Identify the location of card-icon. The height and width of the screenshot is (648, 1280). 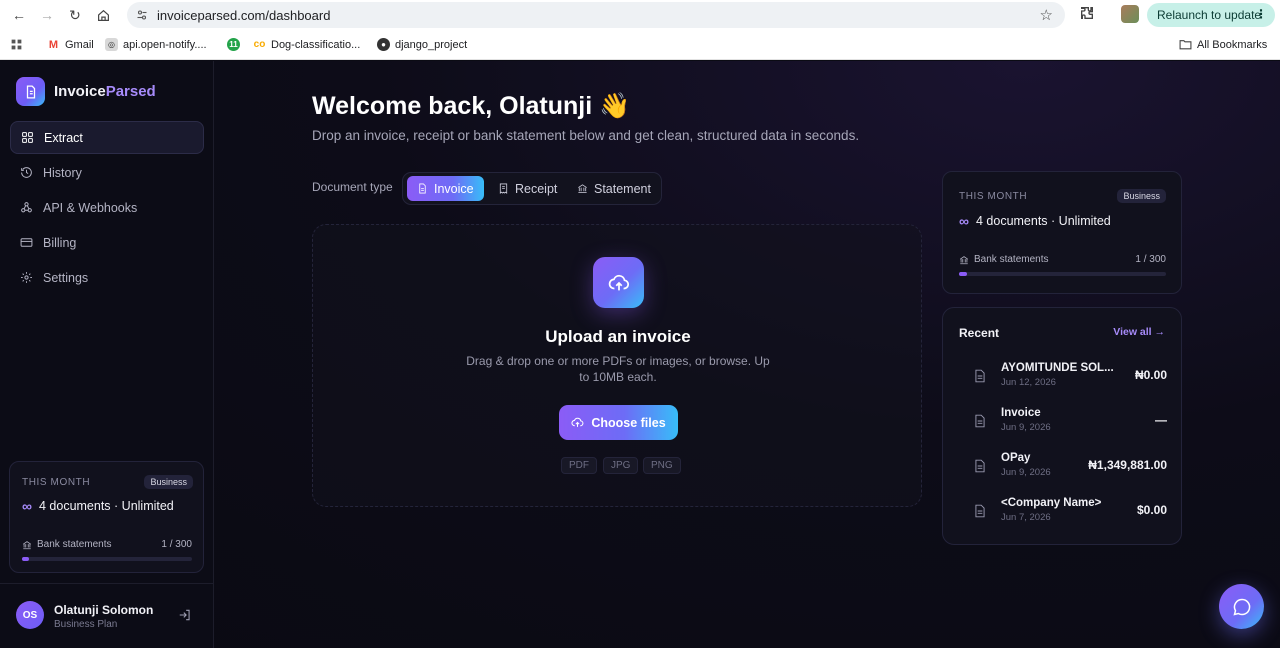
(26, 242).